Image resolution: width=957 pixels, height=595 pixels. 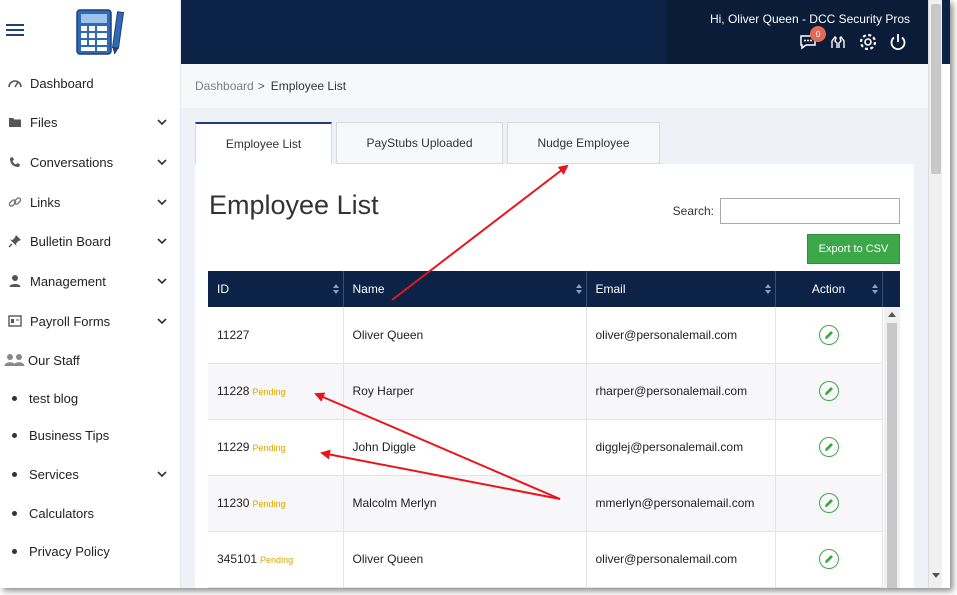 I want to click on cell-email: rharper@personalemail.com, so click(x=681, y=391).